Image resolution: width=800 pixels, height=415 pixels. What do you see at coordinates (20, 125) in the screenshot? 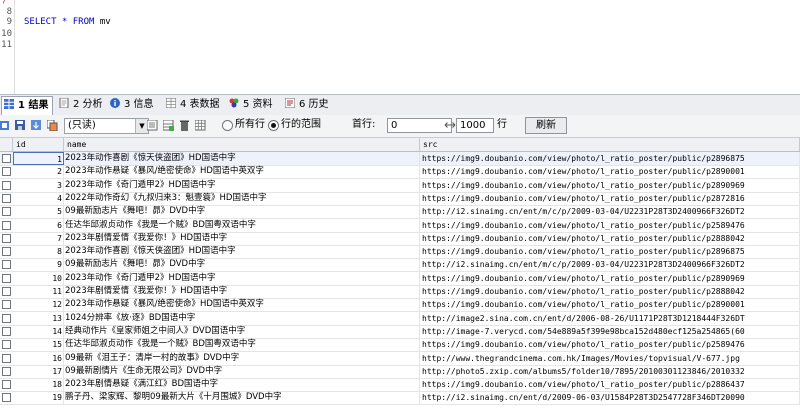
I see `save-icon` at bounding box center [20, 125].